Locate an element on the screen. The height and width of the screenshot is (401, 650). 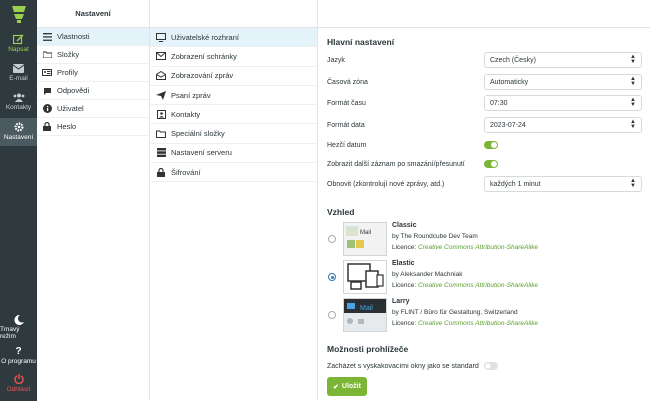
section-label: Zobrazování zpráv is located at coordinates (202, 76).